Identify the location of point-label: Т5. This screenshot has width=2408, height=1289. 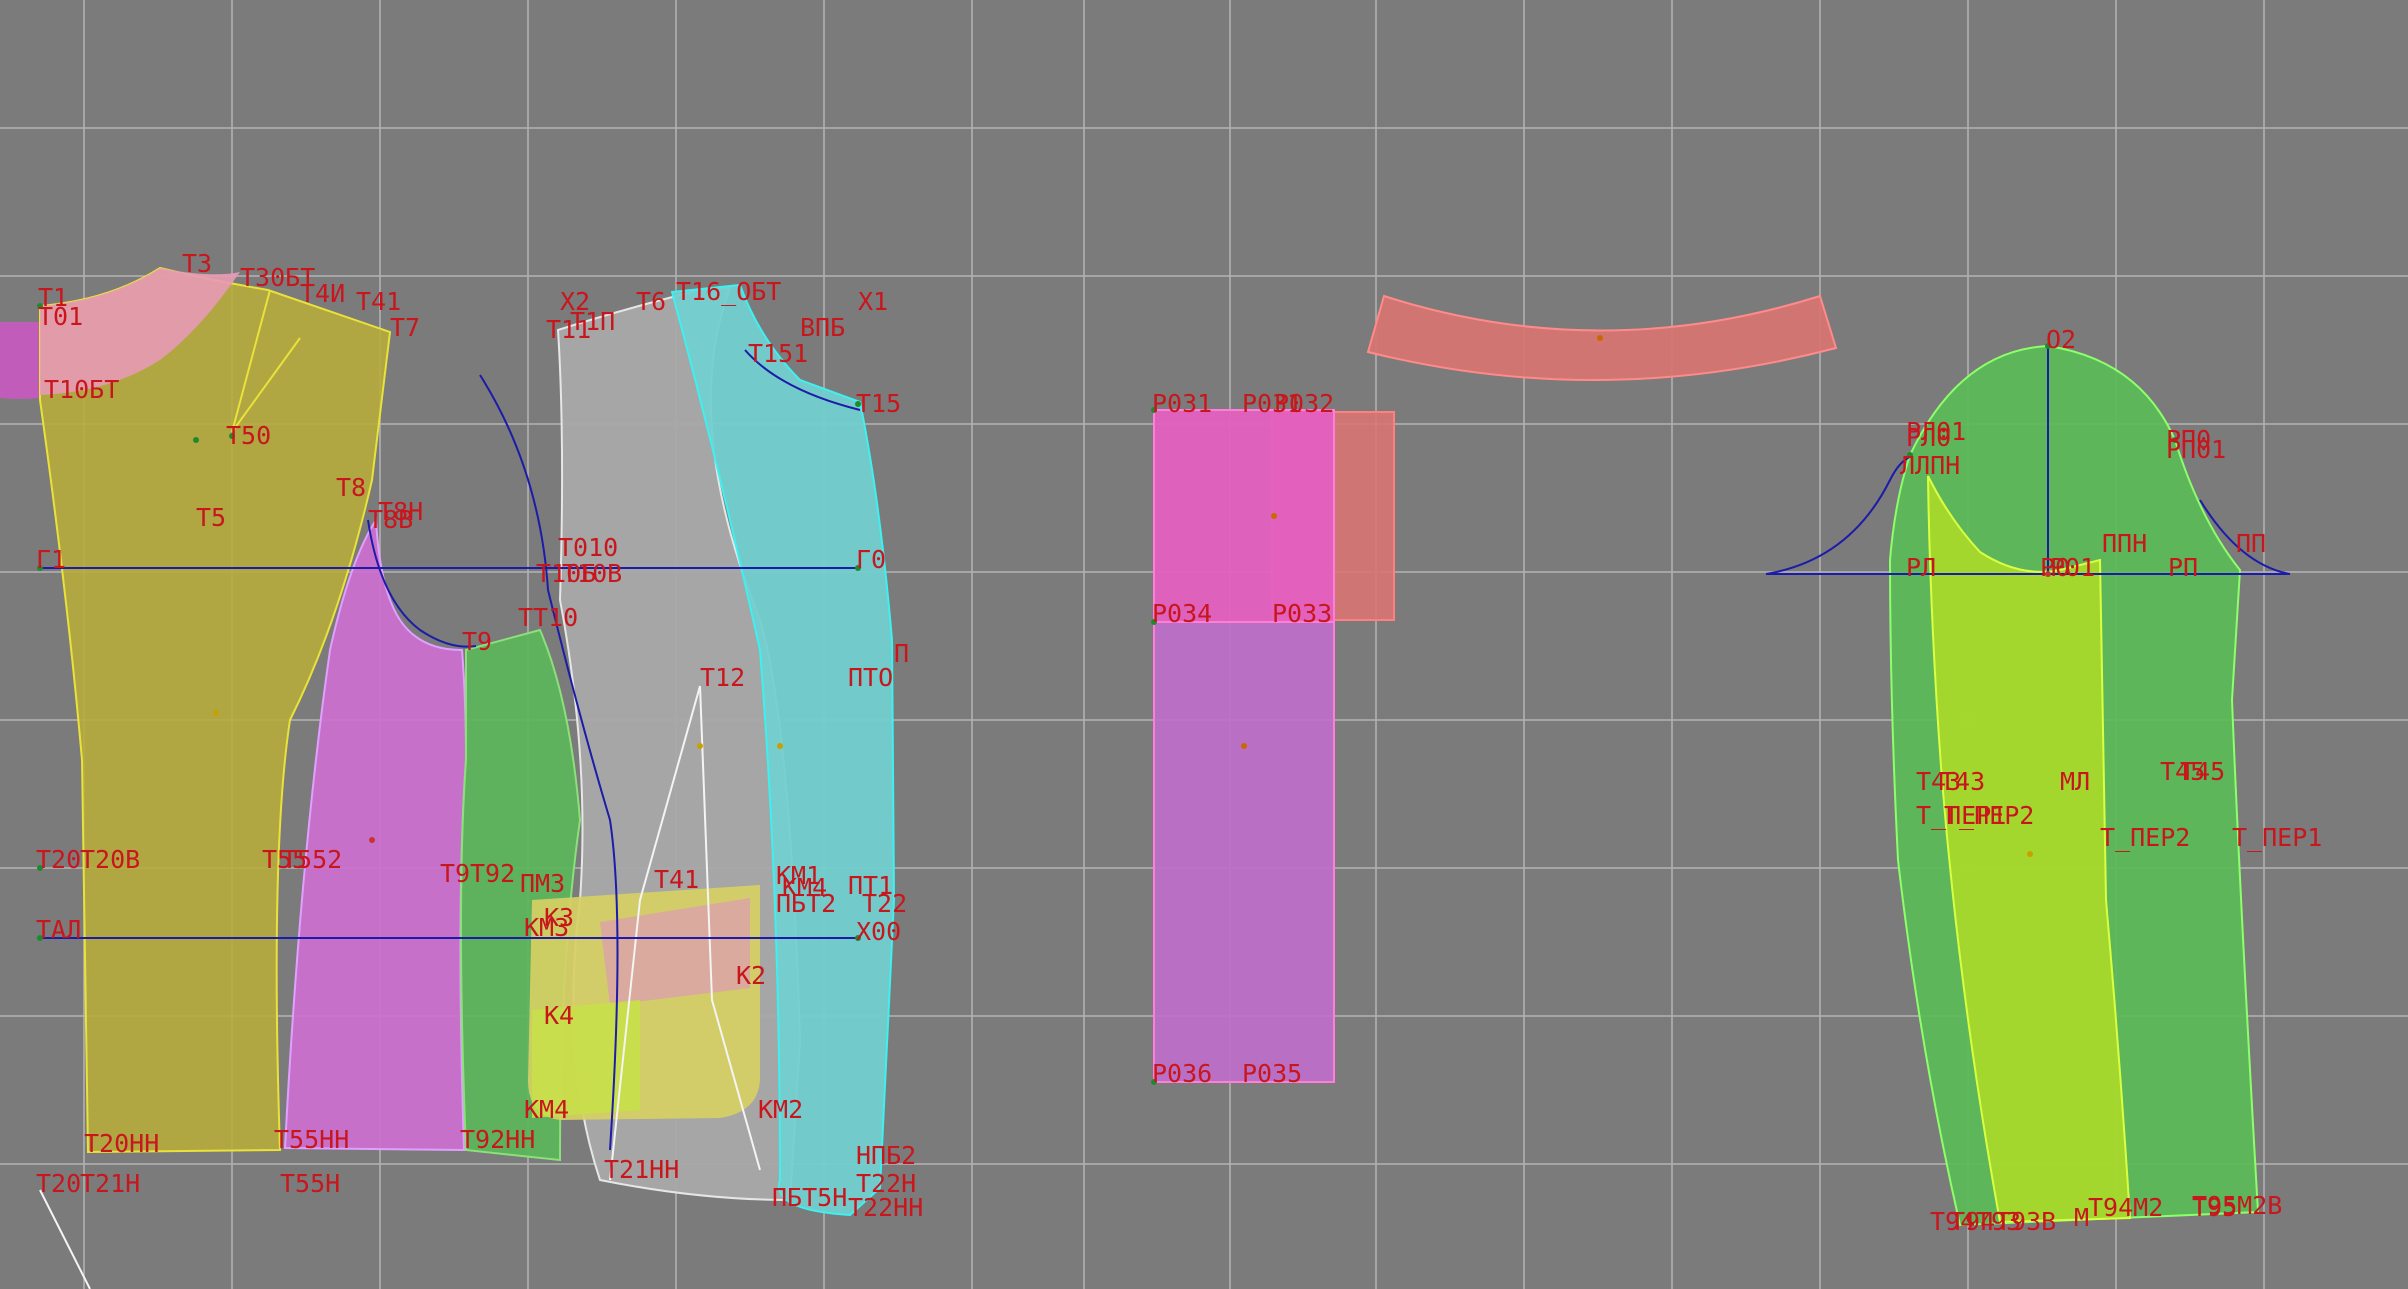
(211, 517).